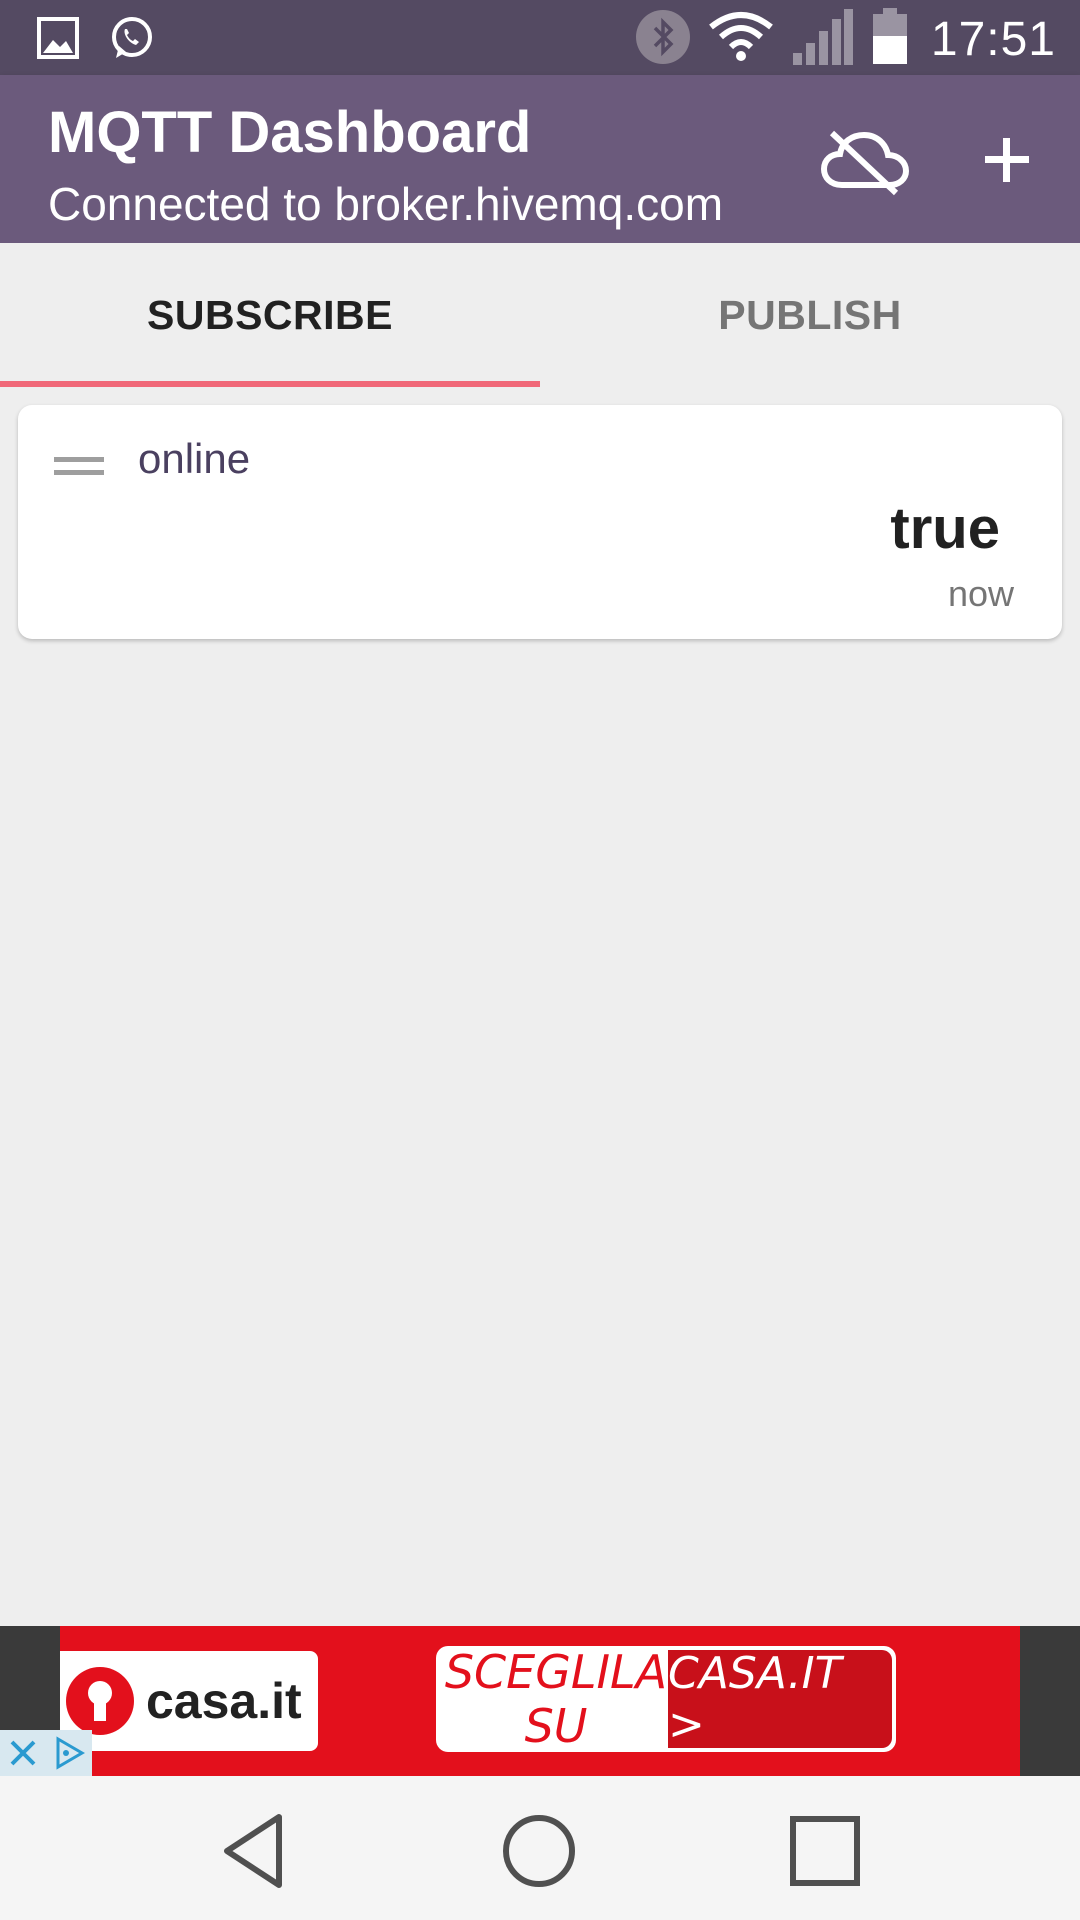 The width and height of the screenshot is (1080, 1920). What do you see at coordinates (822, 39) in the screenshot?
I see `signal-icon` at bounding box center [822, 39].